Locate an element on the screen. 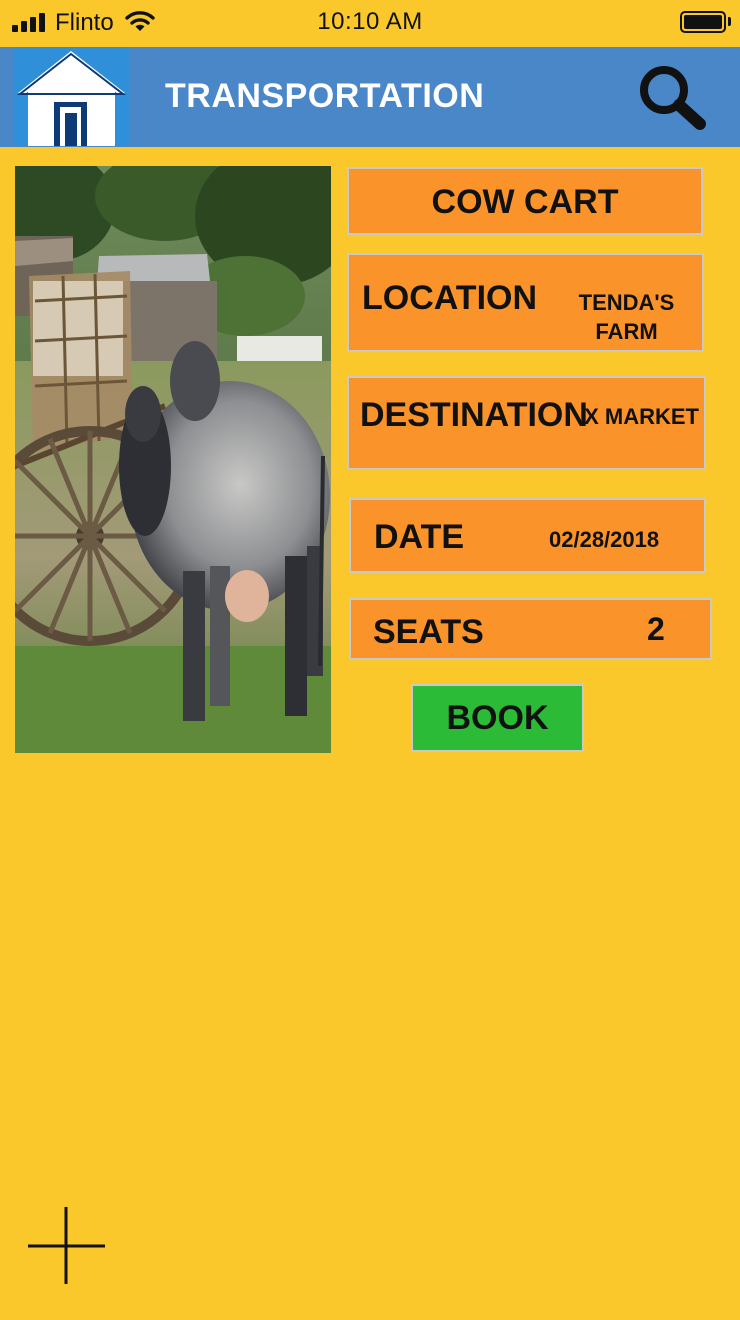  destination-label: DESTINATION is located at coordinates (474, 415).